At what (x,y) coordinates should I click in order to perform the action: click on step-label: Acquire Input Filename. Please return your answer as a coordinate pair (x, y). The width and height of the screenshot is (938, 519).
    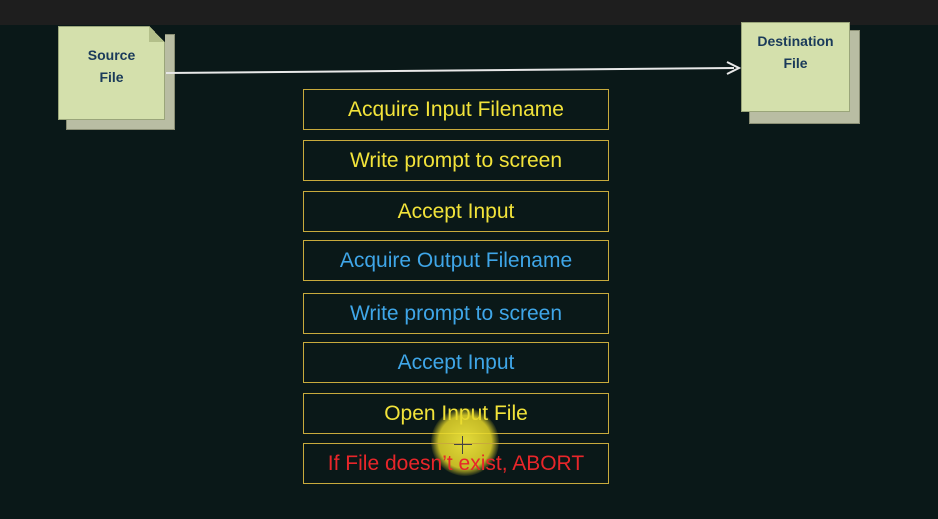
    Looking at the image, I should click on (456, 109).